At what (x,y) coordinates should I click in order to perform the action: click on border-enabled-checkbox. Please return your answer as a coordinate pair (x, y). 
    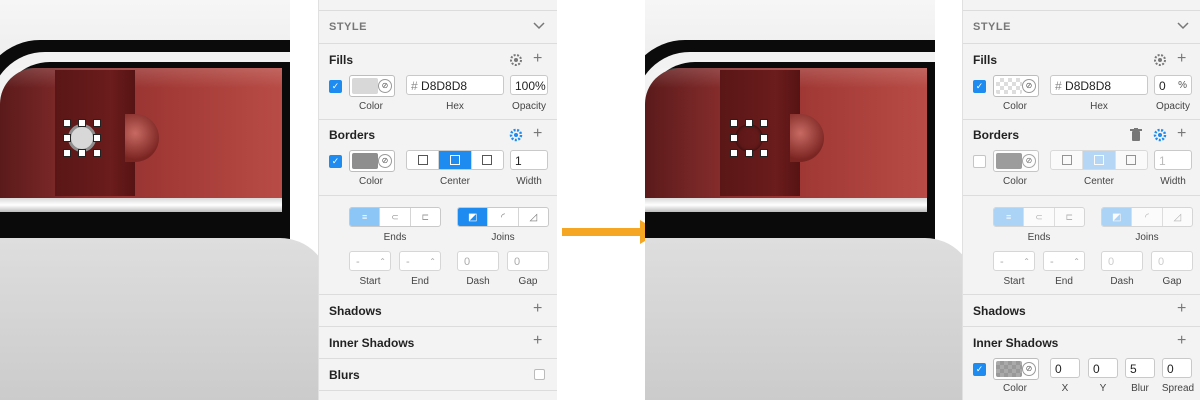
    Looking at the image, I should click on (979, 161).